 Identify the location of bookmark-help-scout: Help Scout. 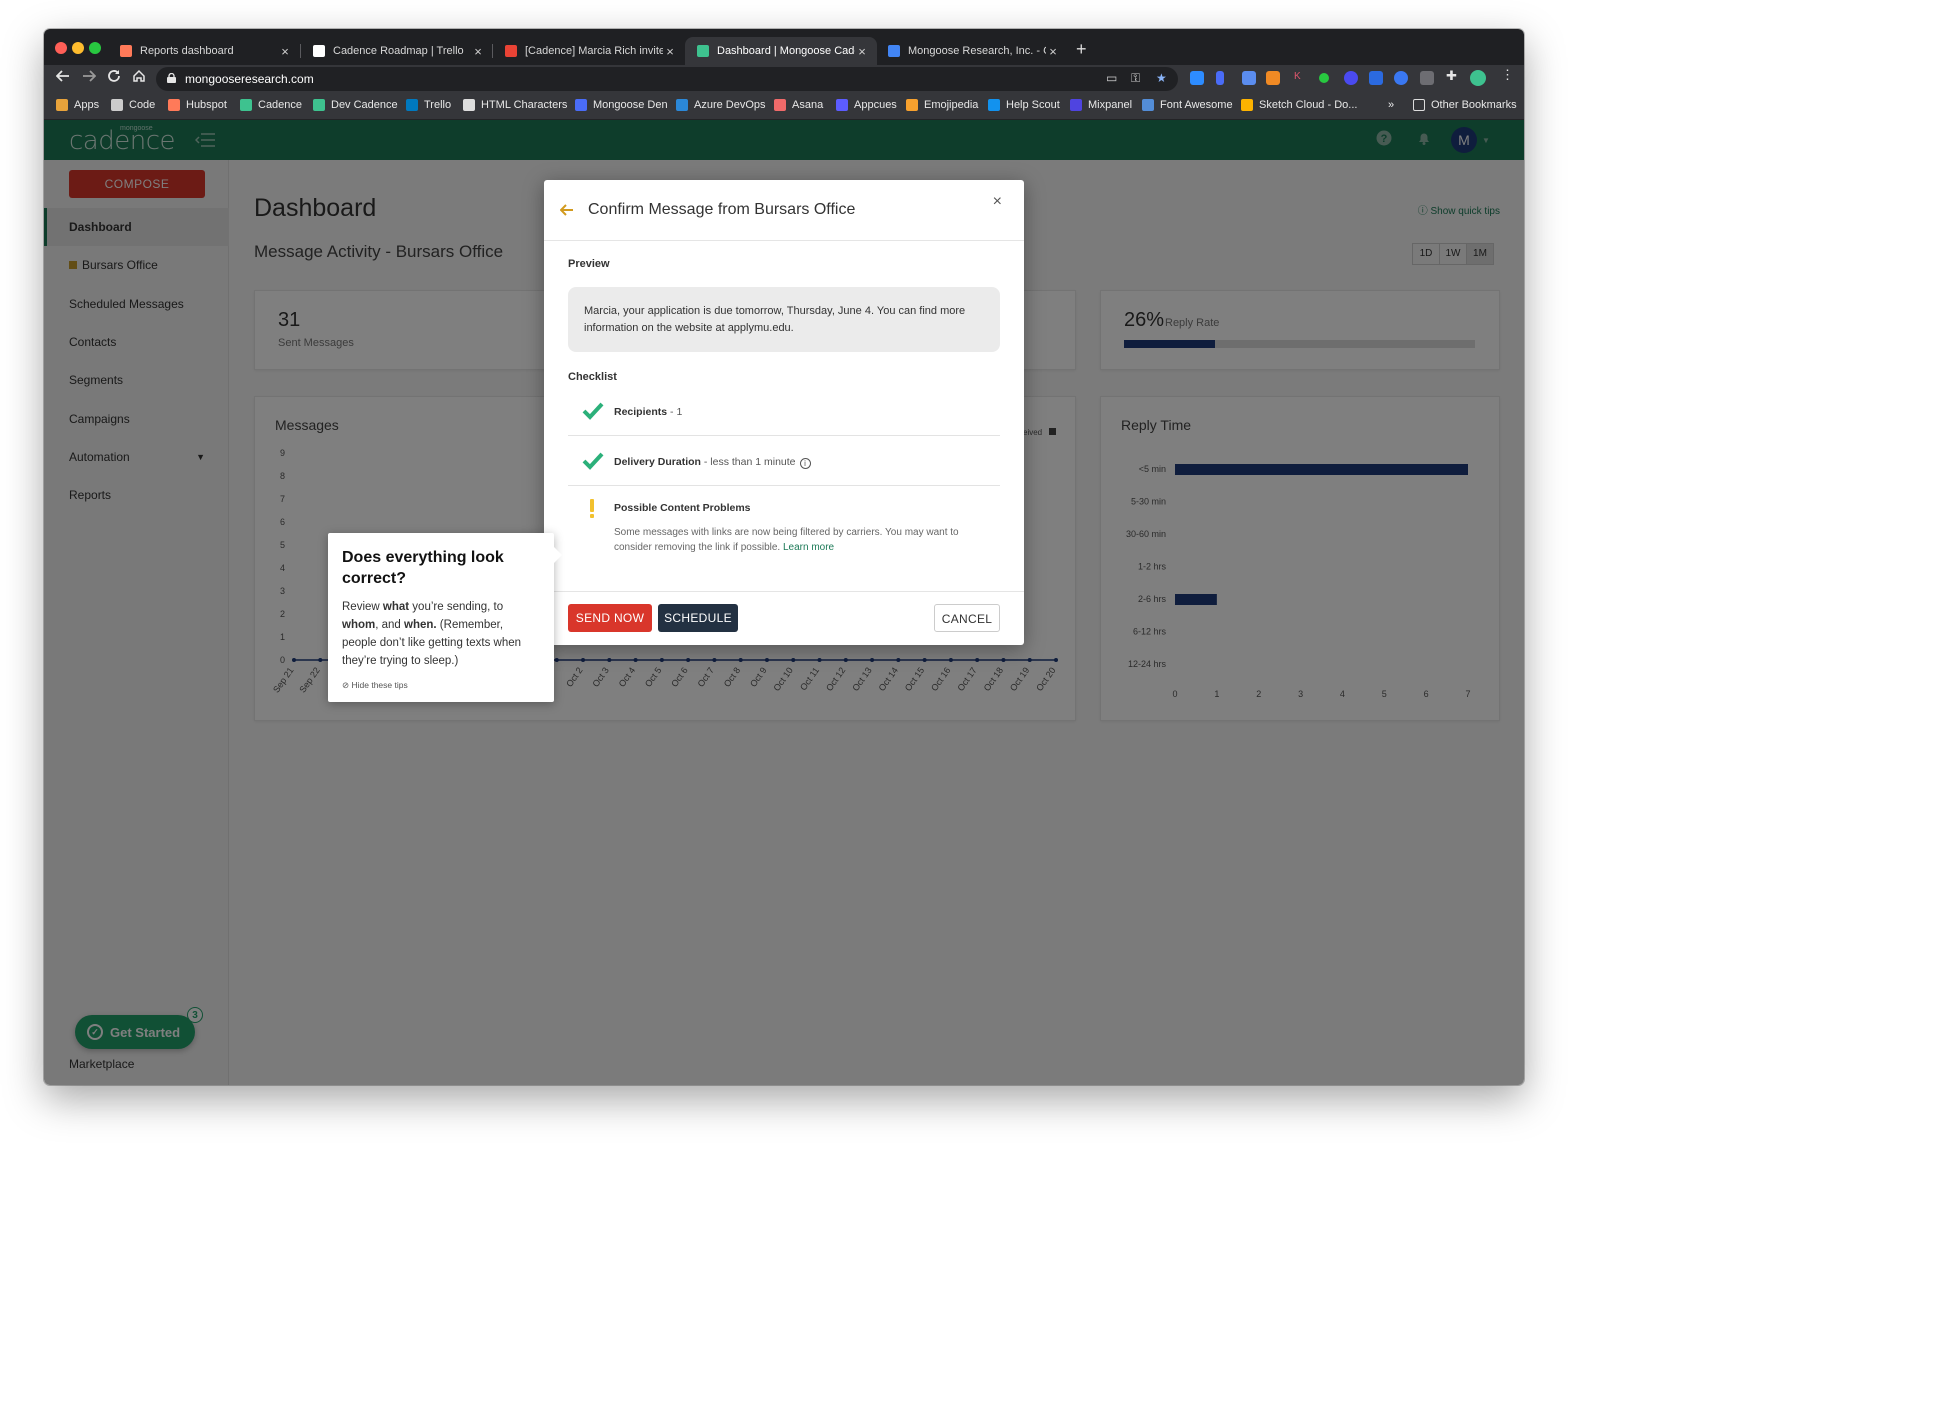
(1024, 105).